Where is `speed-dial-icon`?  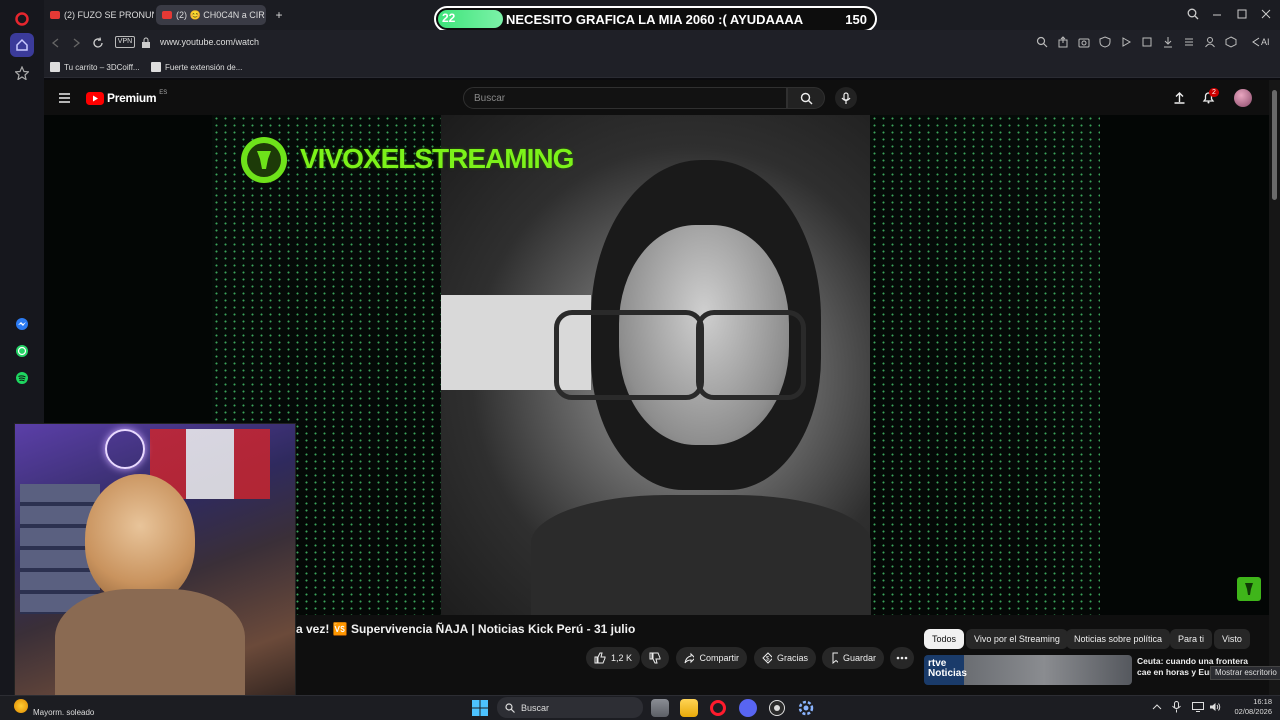
speed-dial-icon is located at coordinates (22, 73).